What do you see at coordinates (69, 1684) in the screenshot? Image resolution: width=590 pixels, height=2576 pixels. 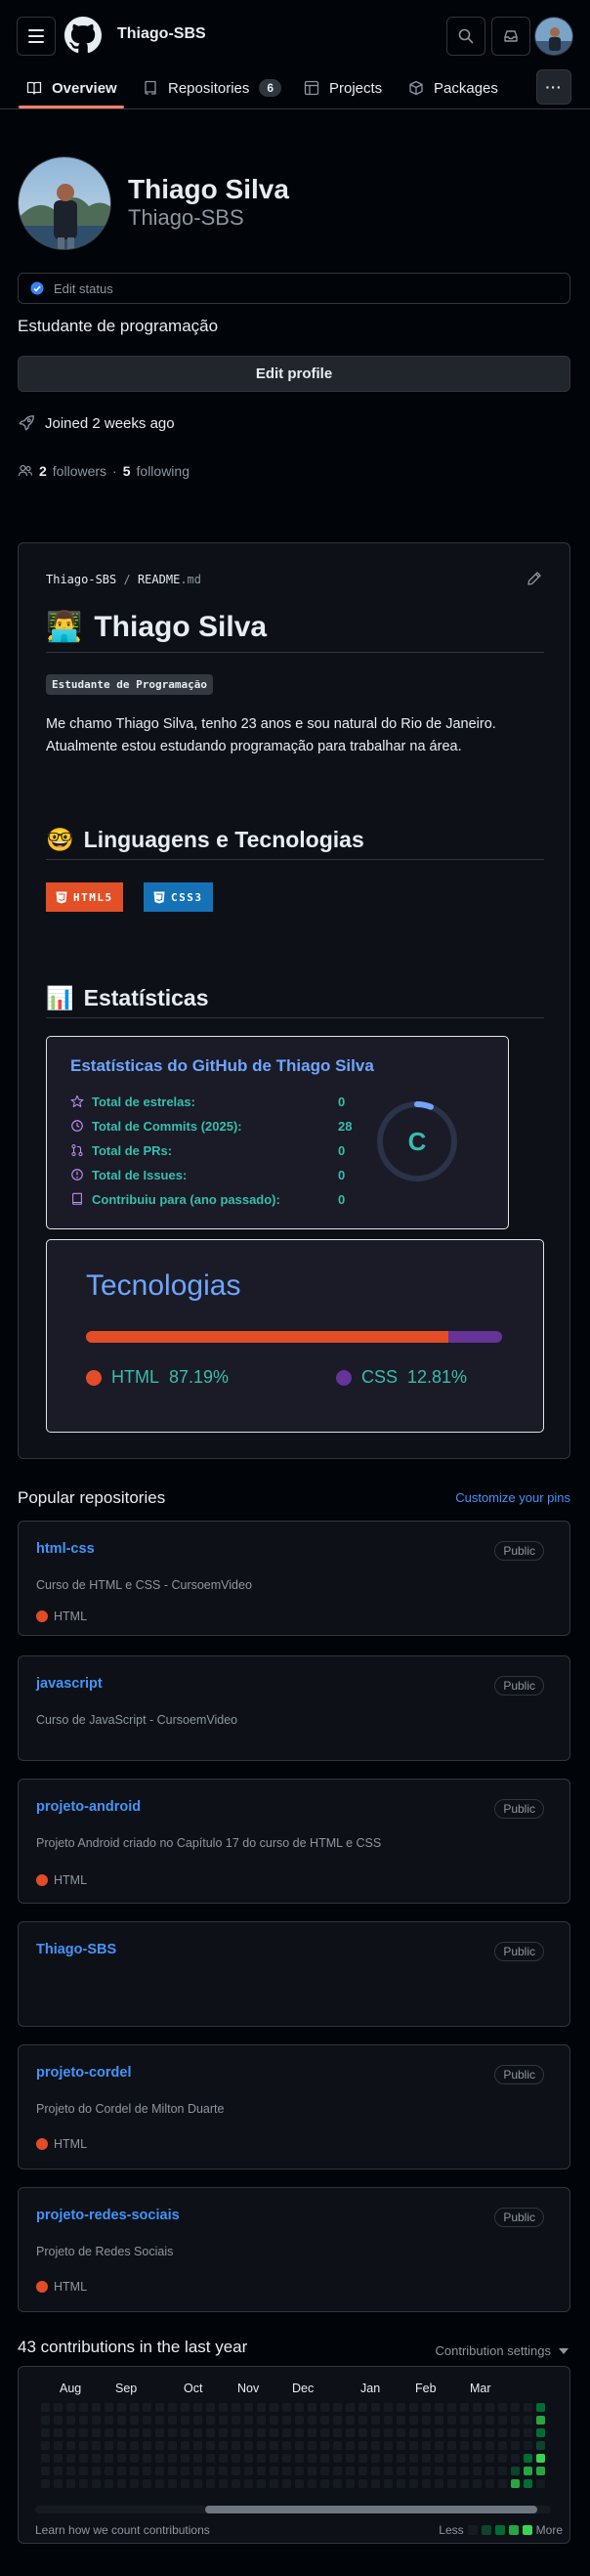 I see `repo-name-link: javascript` at bounding box center [69, 1684].